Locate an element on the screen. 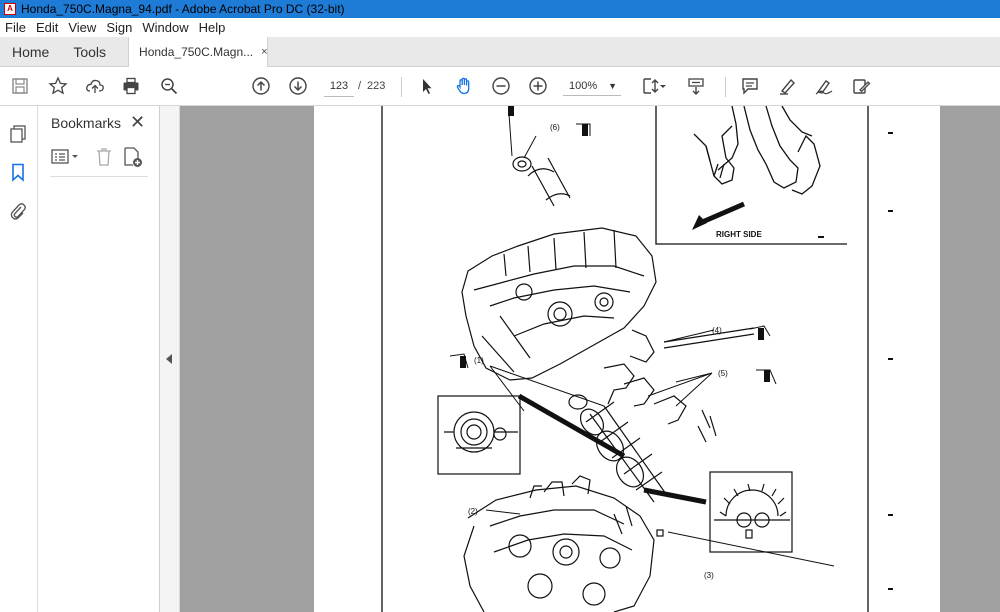 Image resolution: width=1000 pixels, height=612 pixels. diagram-label-1: (1) is located at coordinates (479, 360).